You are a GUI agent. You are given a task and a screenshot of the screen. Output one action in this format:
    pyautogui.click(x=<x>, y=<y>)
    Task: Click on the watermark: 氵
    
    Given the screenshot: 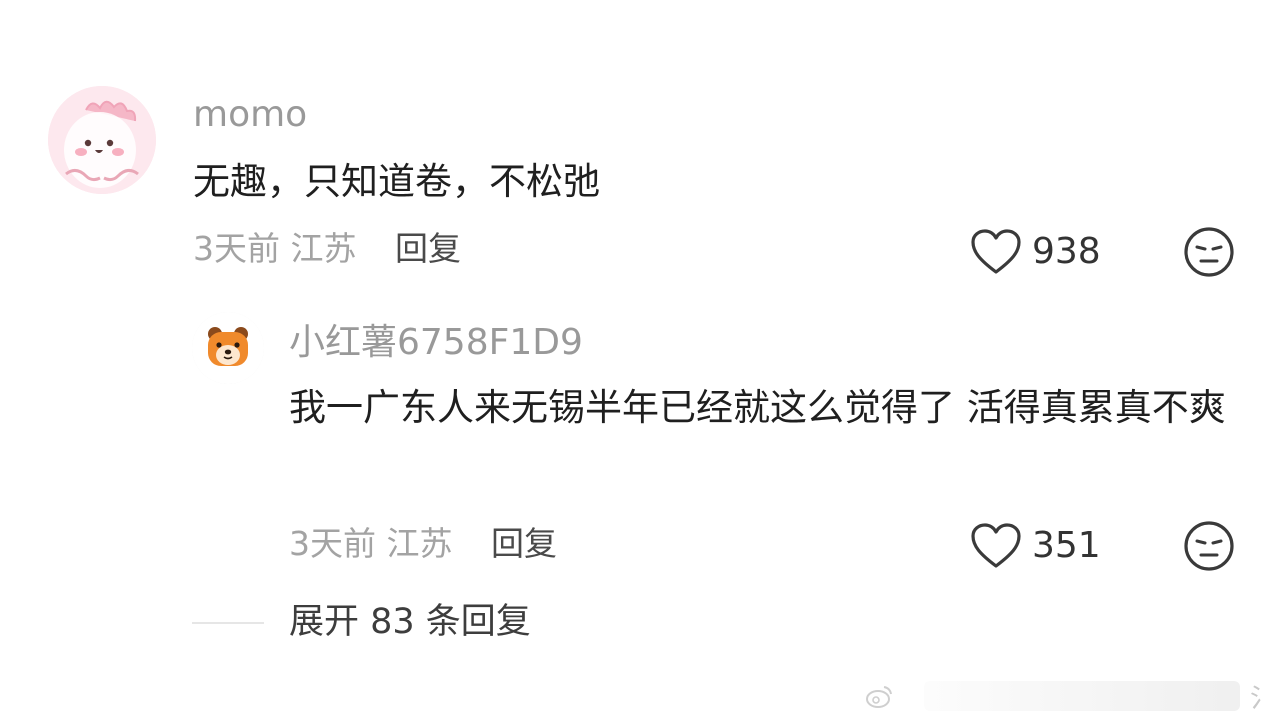 What is the action you would take?
    pyautogui.click(x=1074, y=696)
    